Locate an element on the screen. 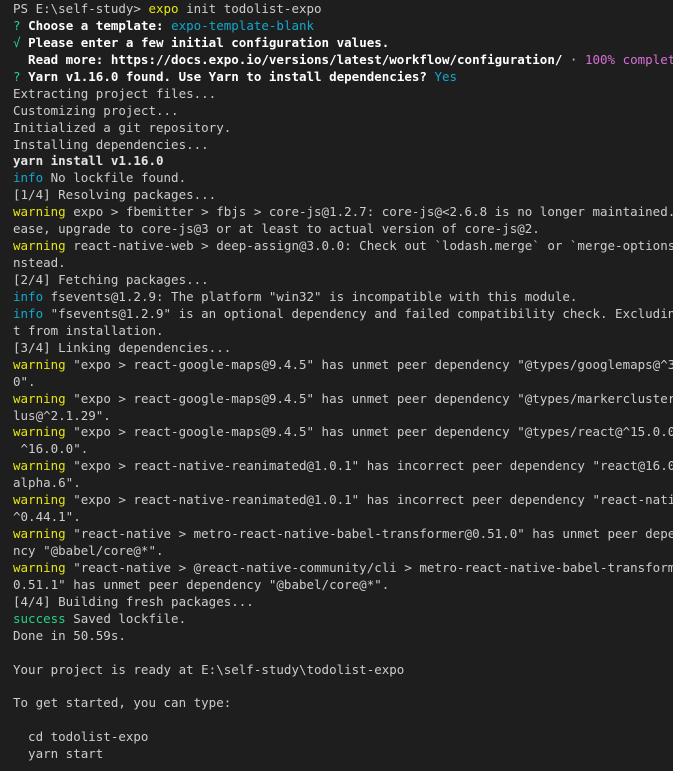  terminal-text-segment: Initialized a git repository. is located at coordinates (122, 127).